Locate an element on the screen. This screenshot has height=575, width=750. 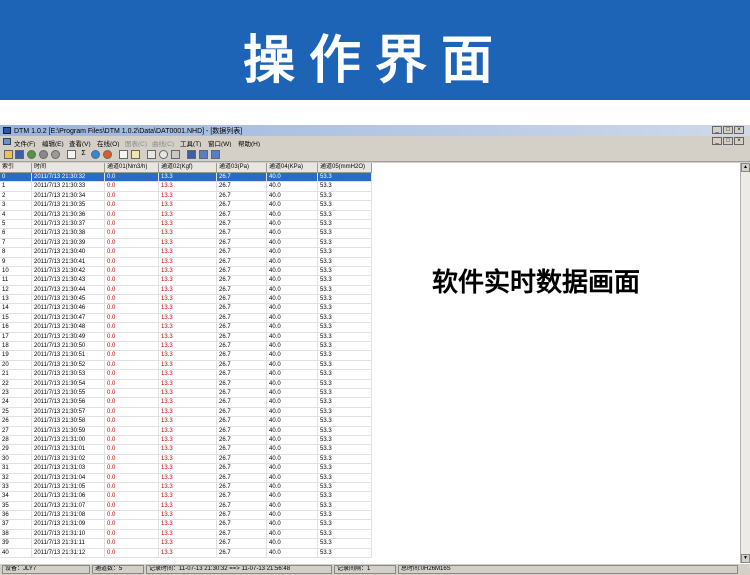
table-row: 2 2011/7/13 21:30:34 0.0 13.3 26.7 40.0 53.3 is located at coordinates (186, 196).